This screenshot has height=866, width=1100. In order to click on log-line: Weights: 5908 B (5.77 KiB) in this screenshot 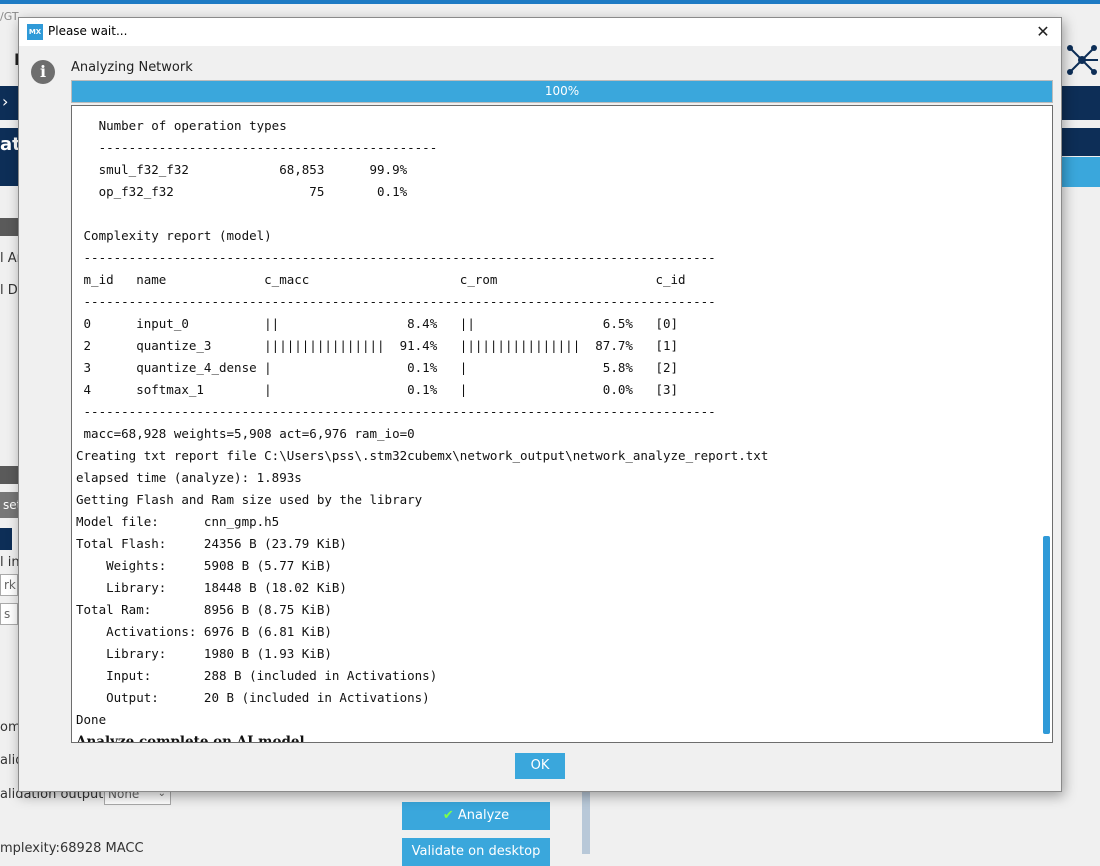, I will do `click(204, 565)`.